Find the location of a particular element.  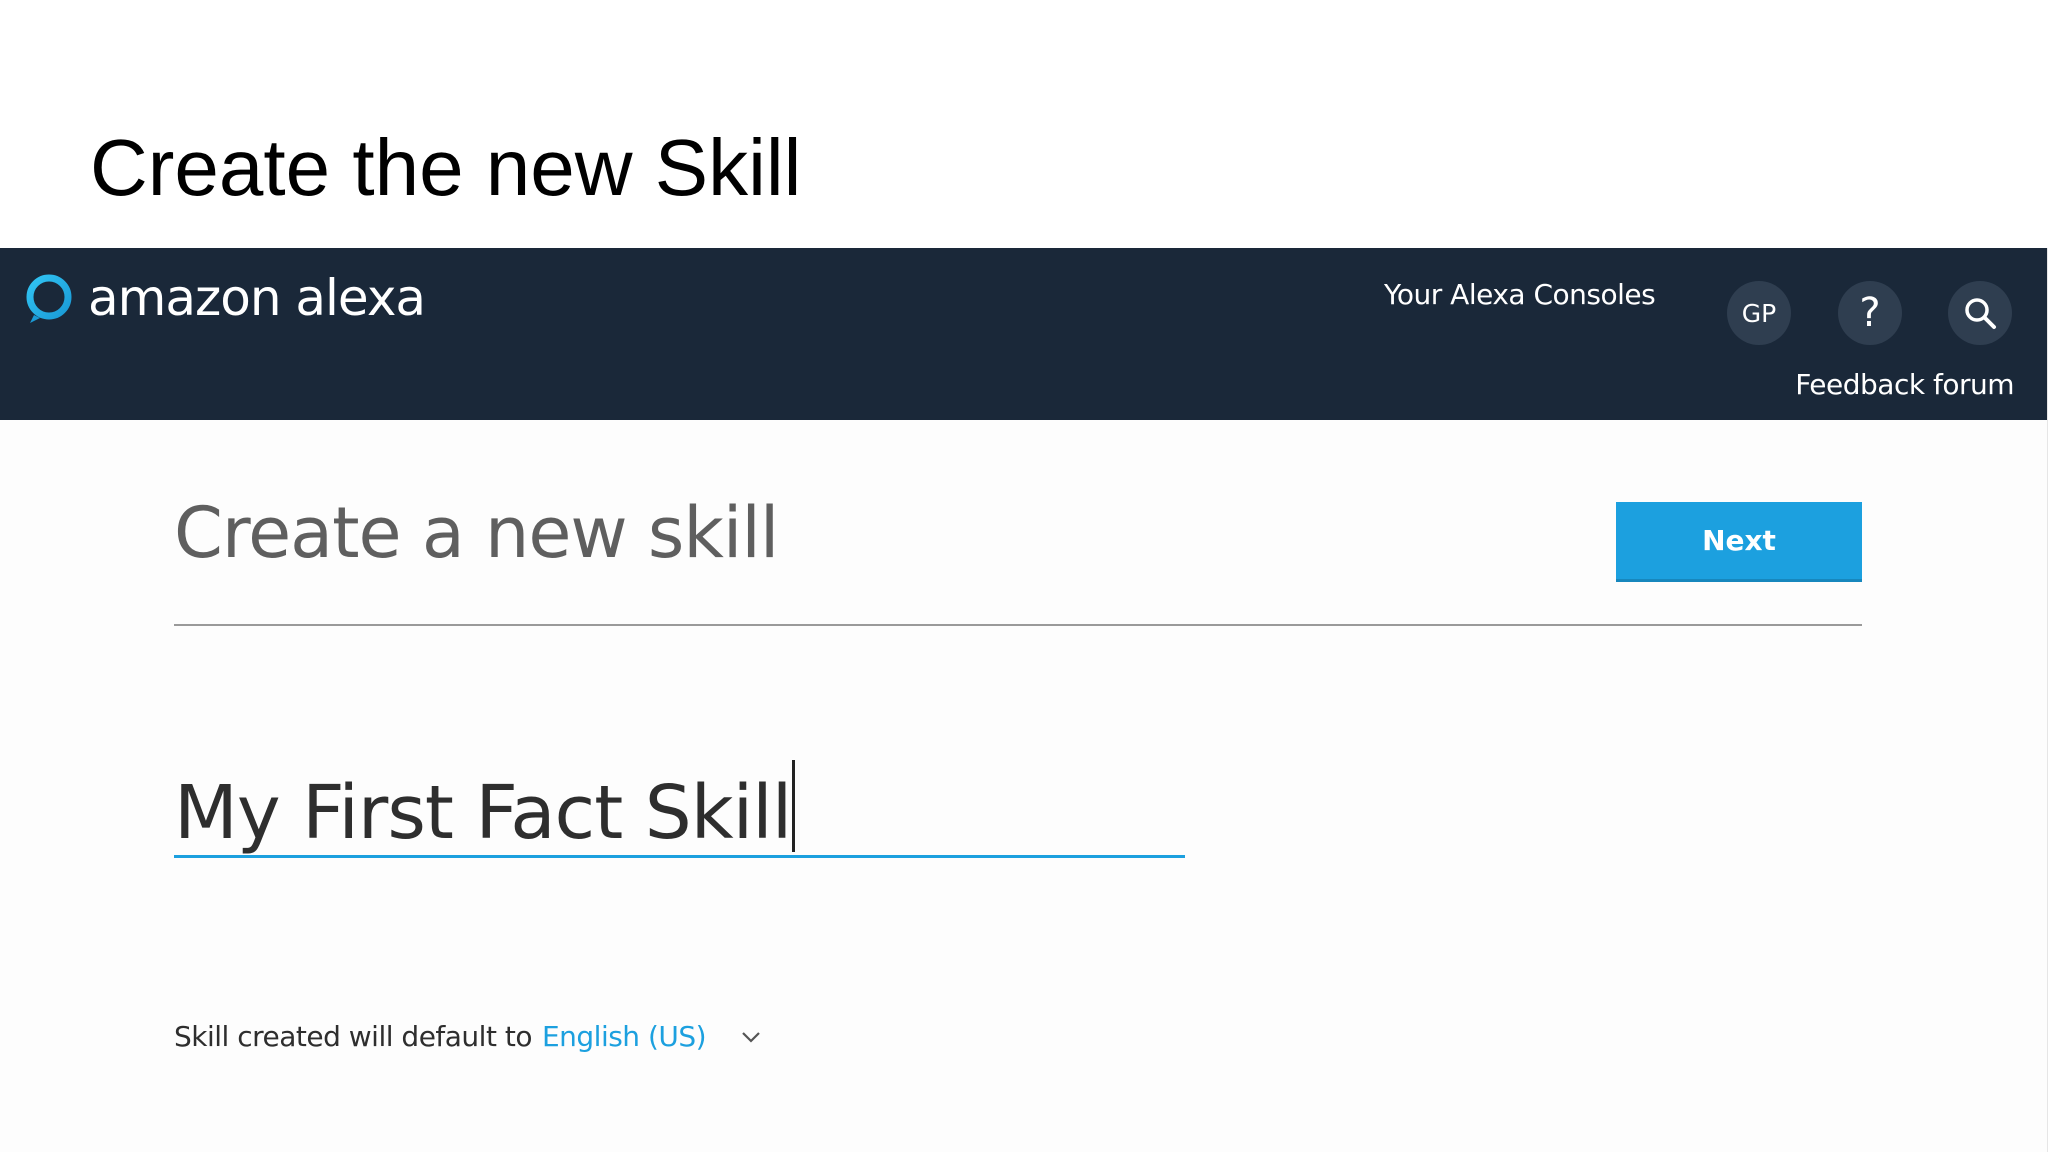

skill-name-value: My First Fact Skill is located at coordinates (483, 813).